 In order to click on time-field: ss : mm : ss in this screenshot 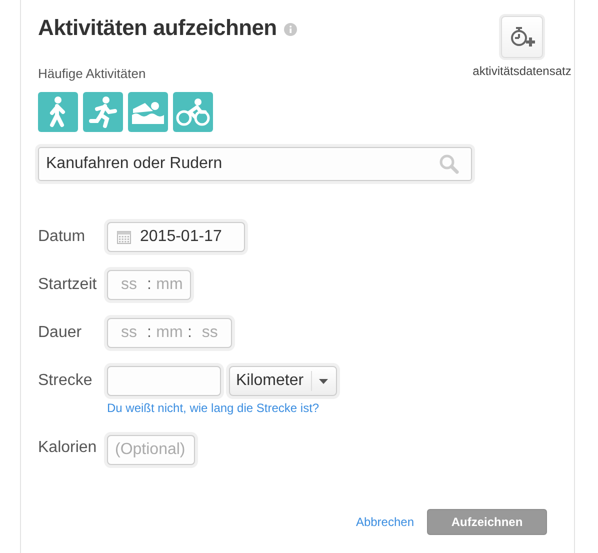, I will do `click(169, 333)`.